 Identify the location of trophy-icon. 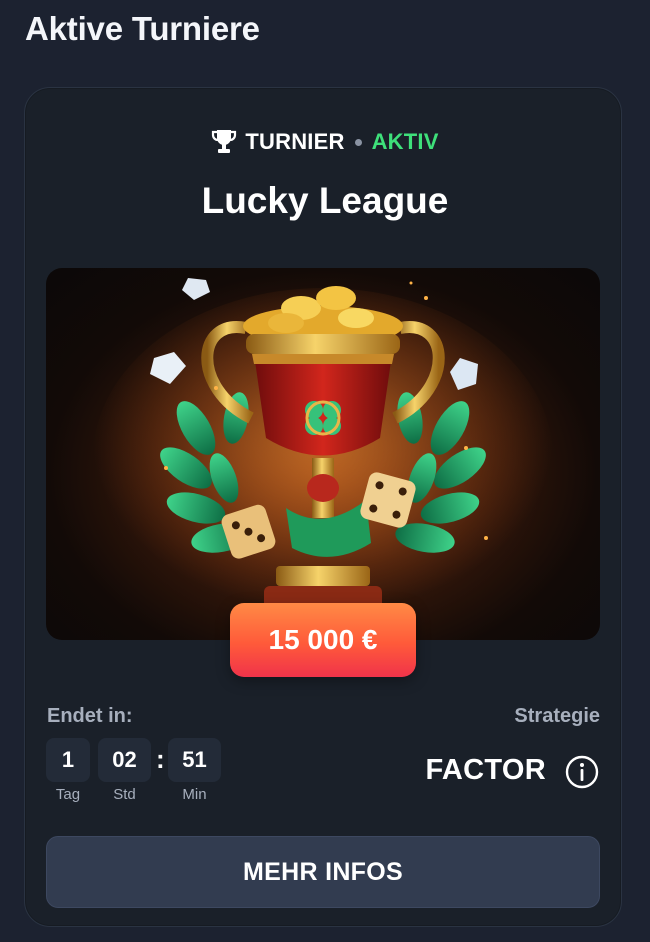
(224, 142).